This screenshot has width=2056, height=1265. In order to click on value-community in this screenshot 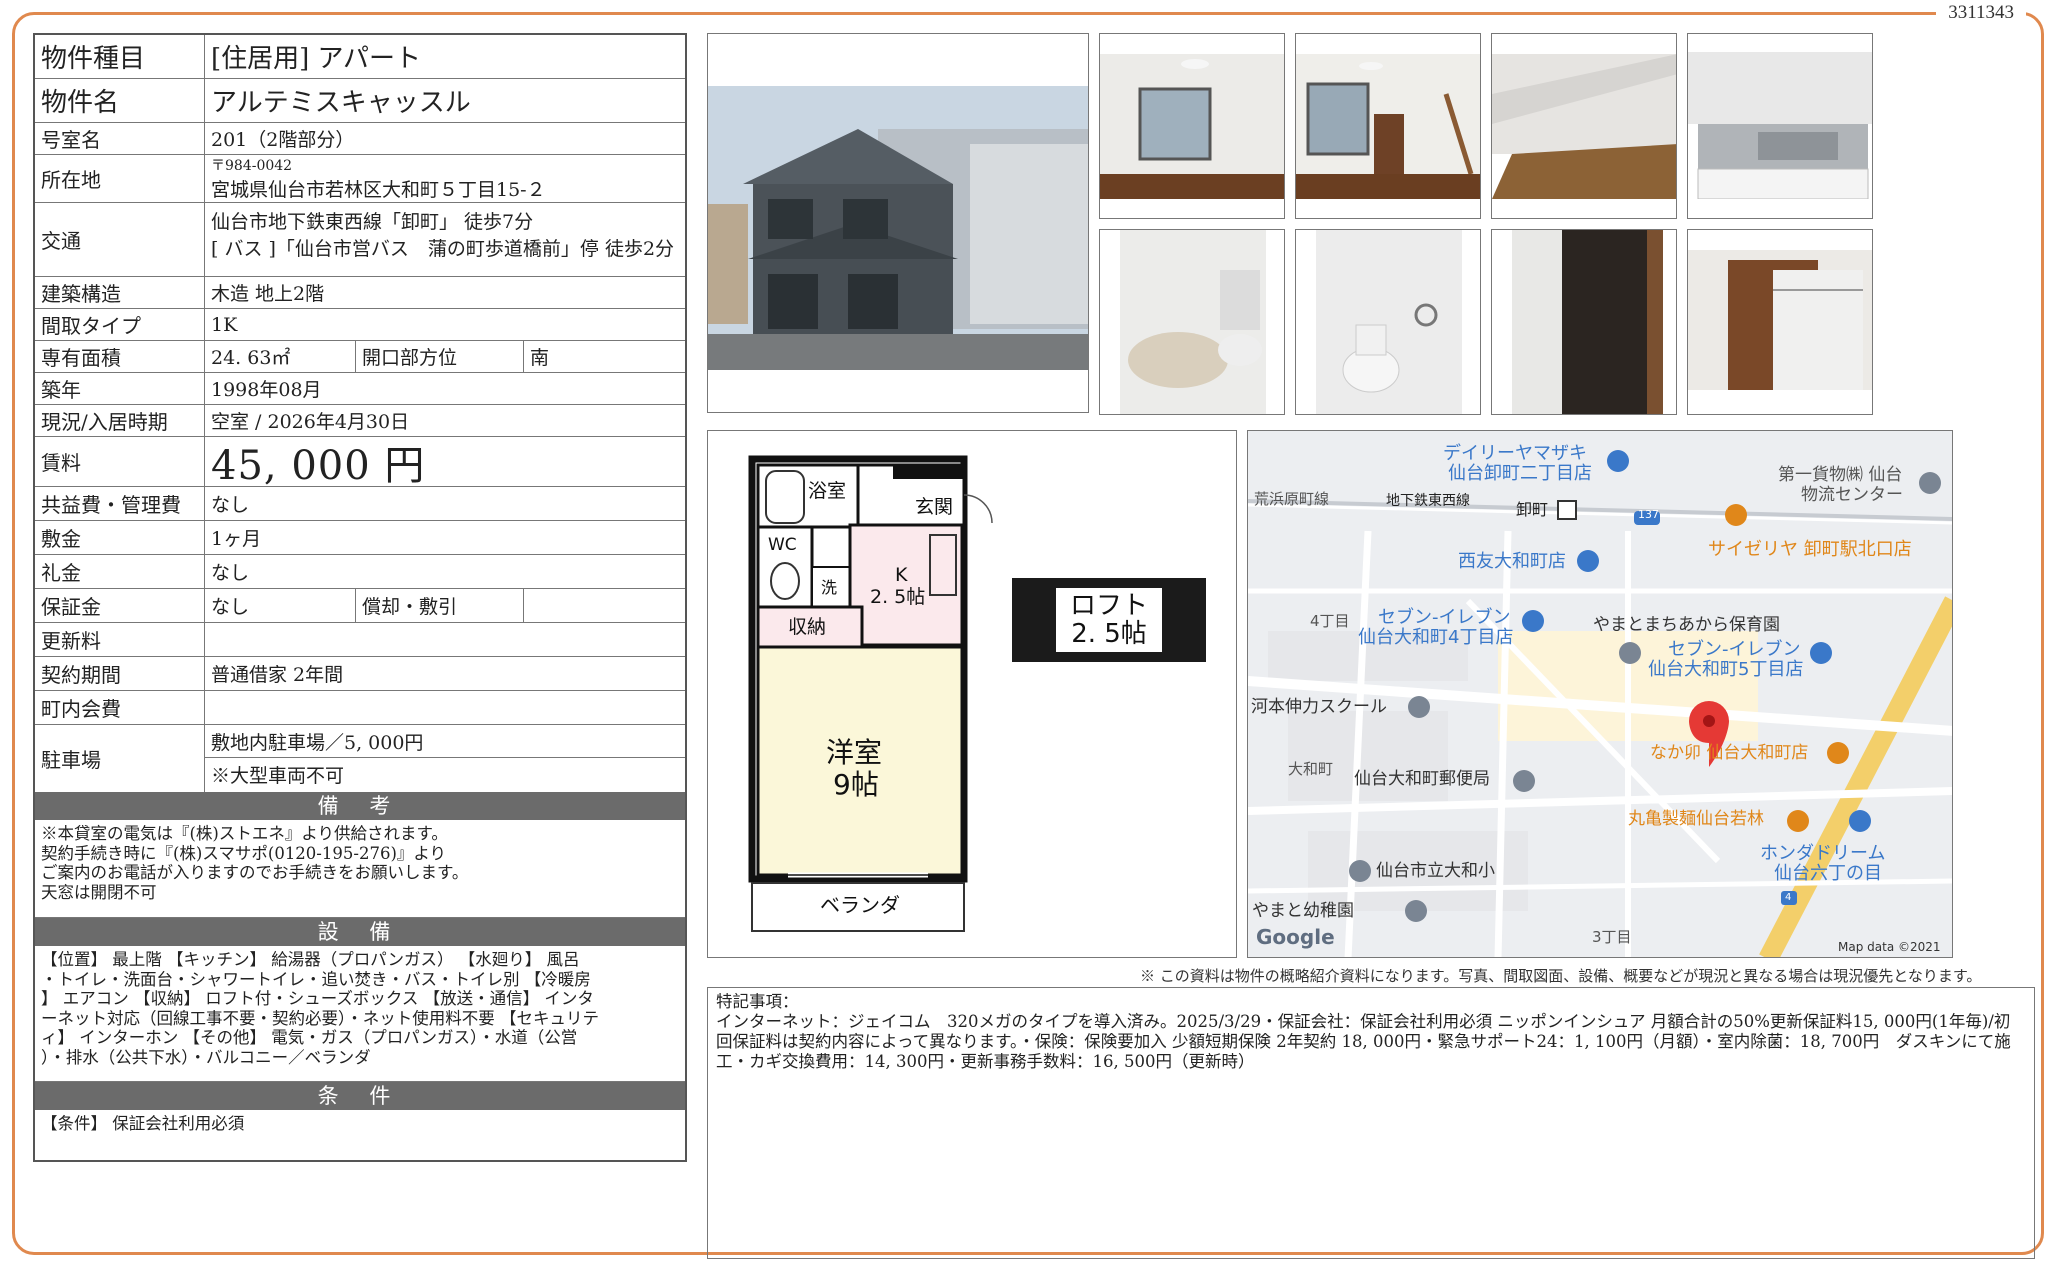, I will do `click(445, 707)`.